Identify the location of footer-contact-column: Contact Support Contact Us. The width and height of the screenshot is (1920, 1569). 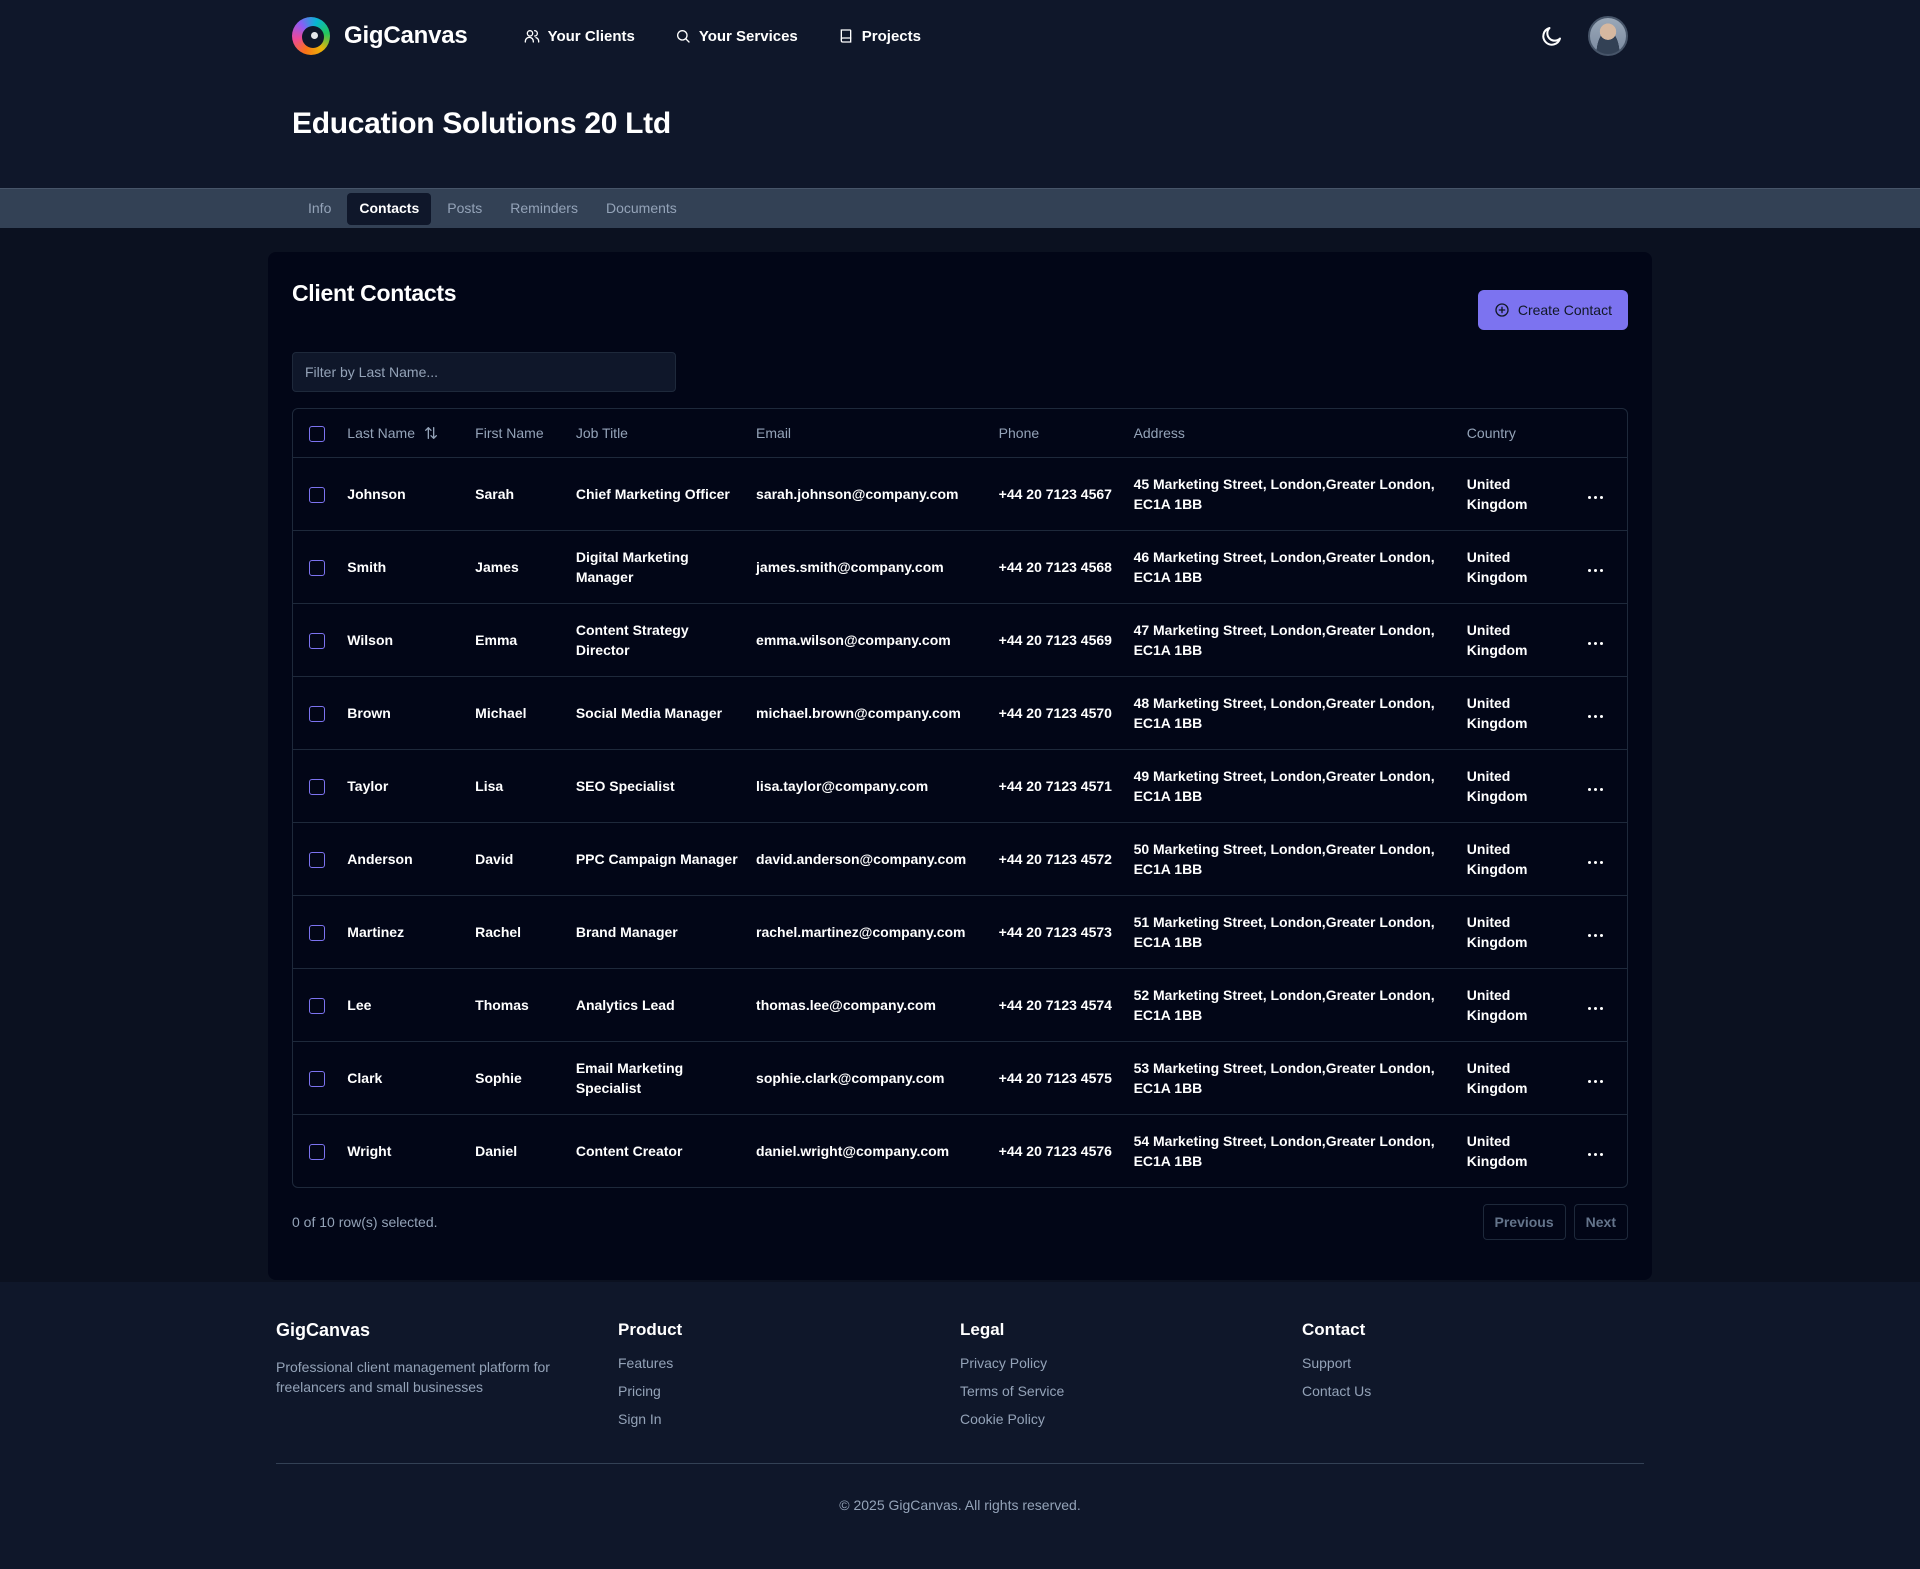
(1473, 1379).